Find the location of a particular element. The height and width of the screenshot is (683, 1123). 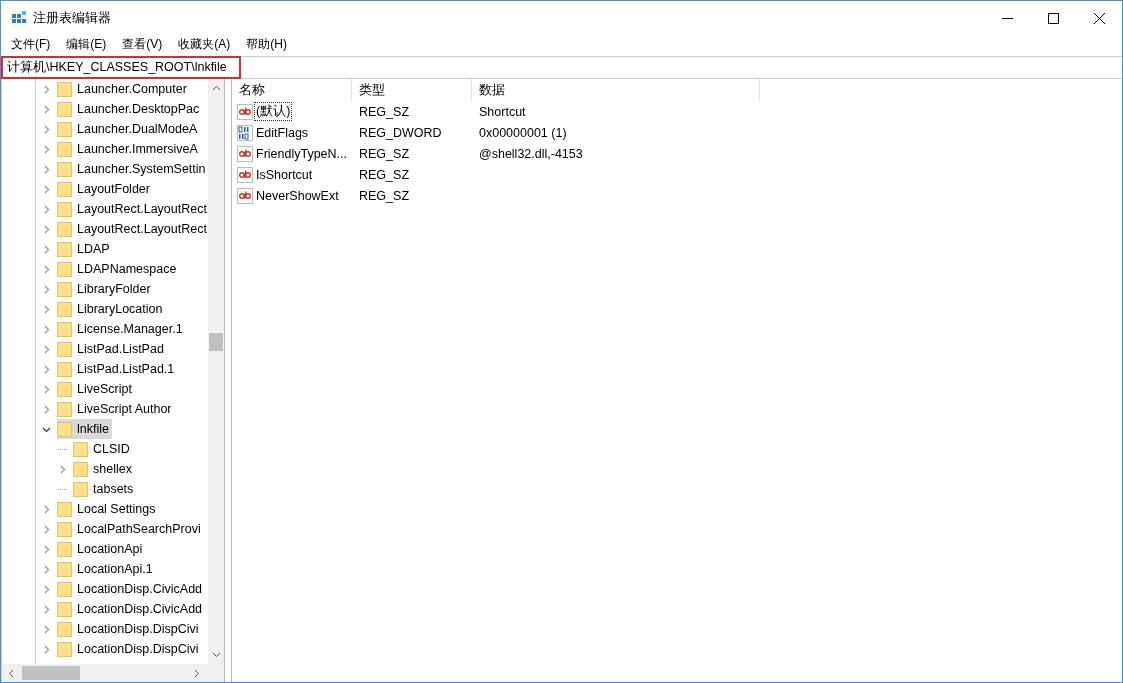

tree-item: LDAP is located at coordinates (85, 249).